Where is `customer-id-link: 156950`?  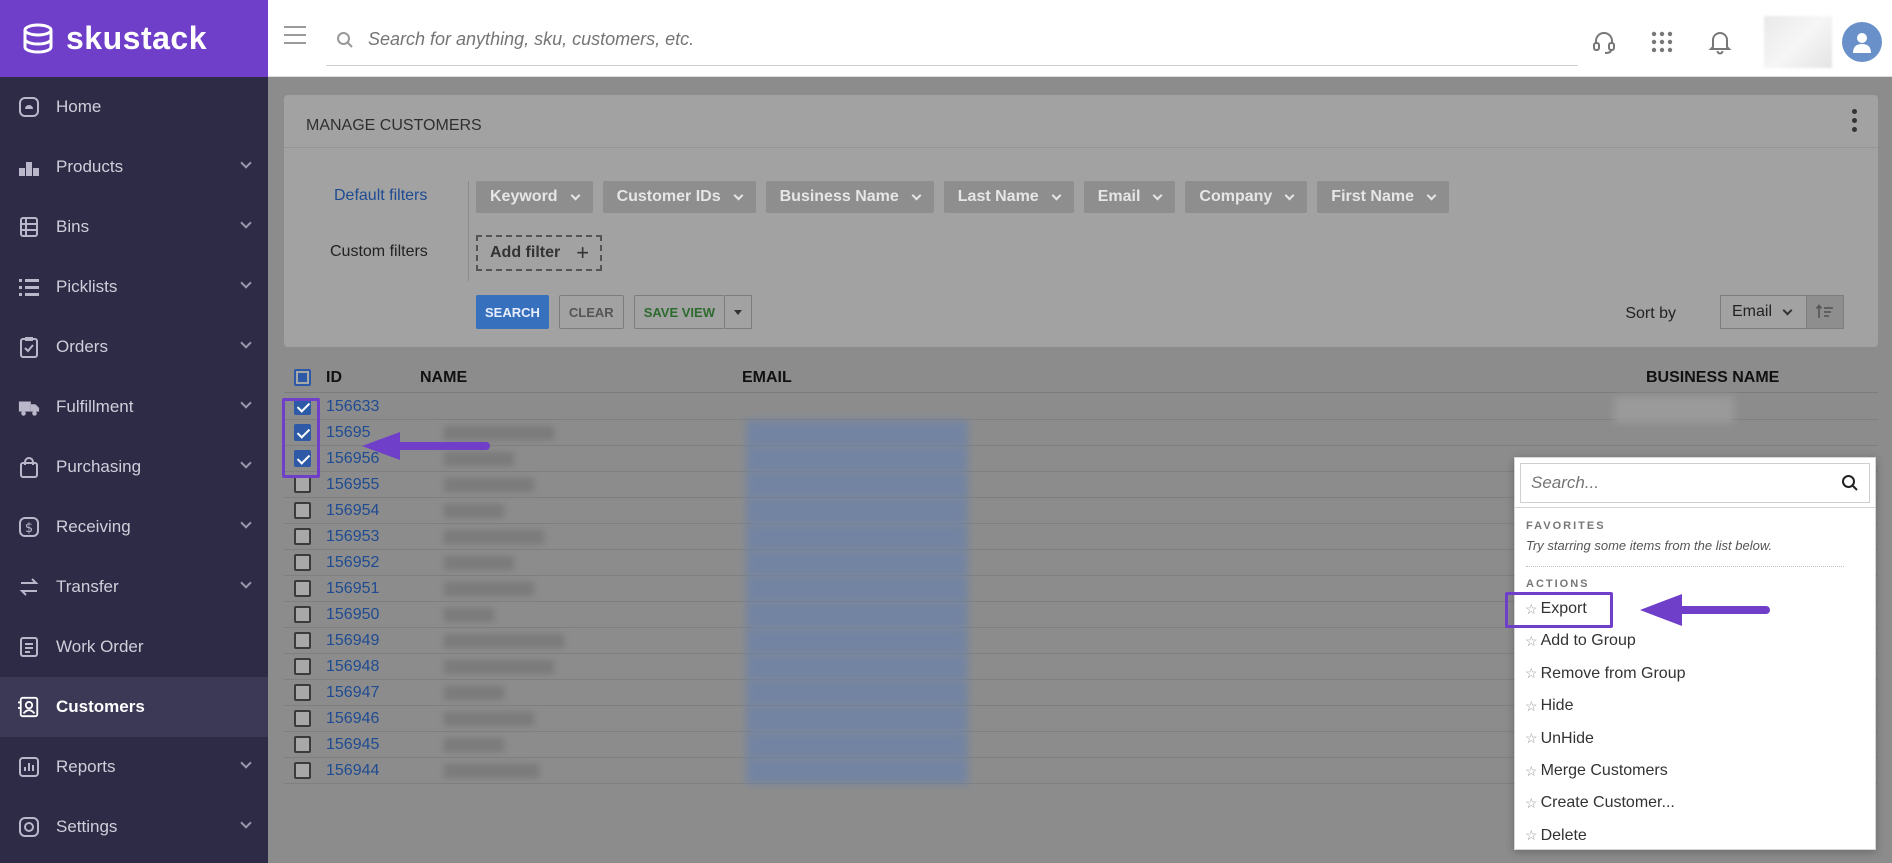
customer-id-link: 156950 is located at coordinates (352, 615).